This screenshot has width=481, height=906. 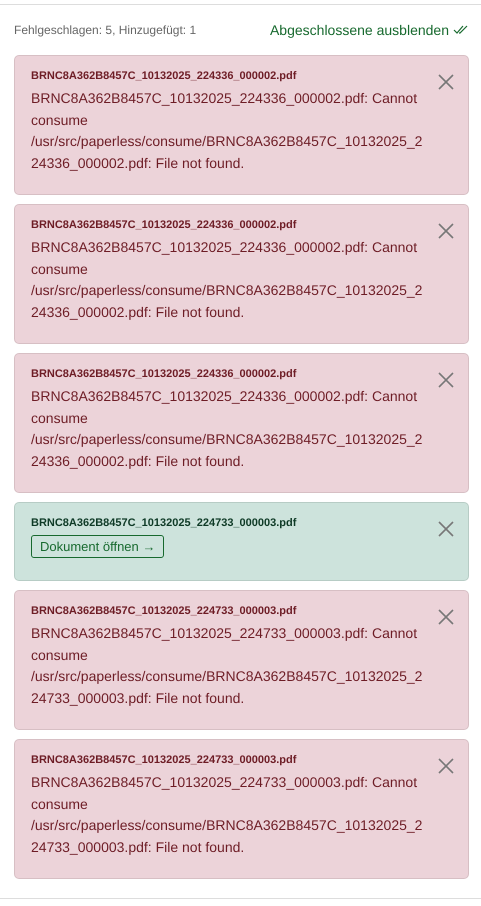 I want to click on status-summary: Fehlgeschlagen: 5, Hinzugefügt: 1, so click(x=105, y=30).